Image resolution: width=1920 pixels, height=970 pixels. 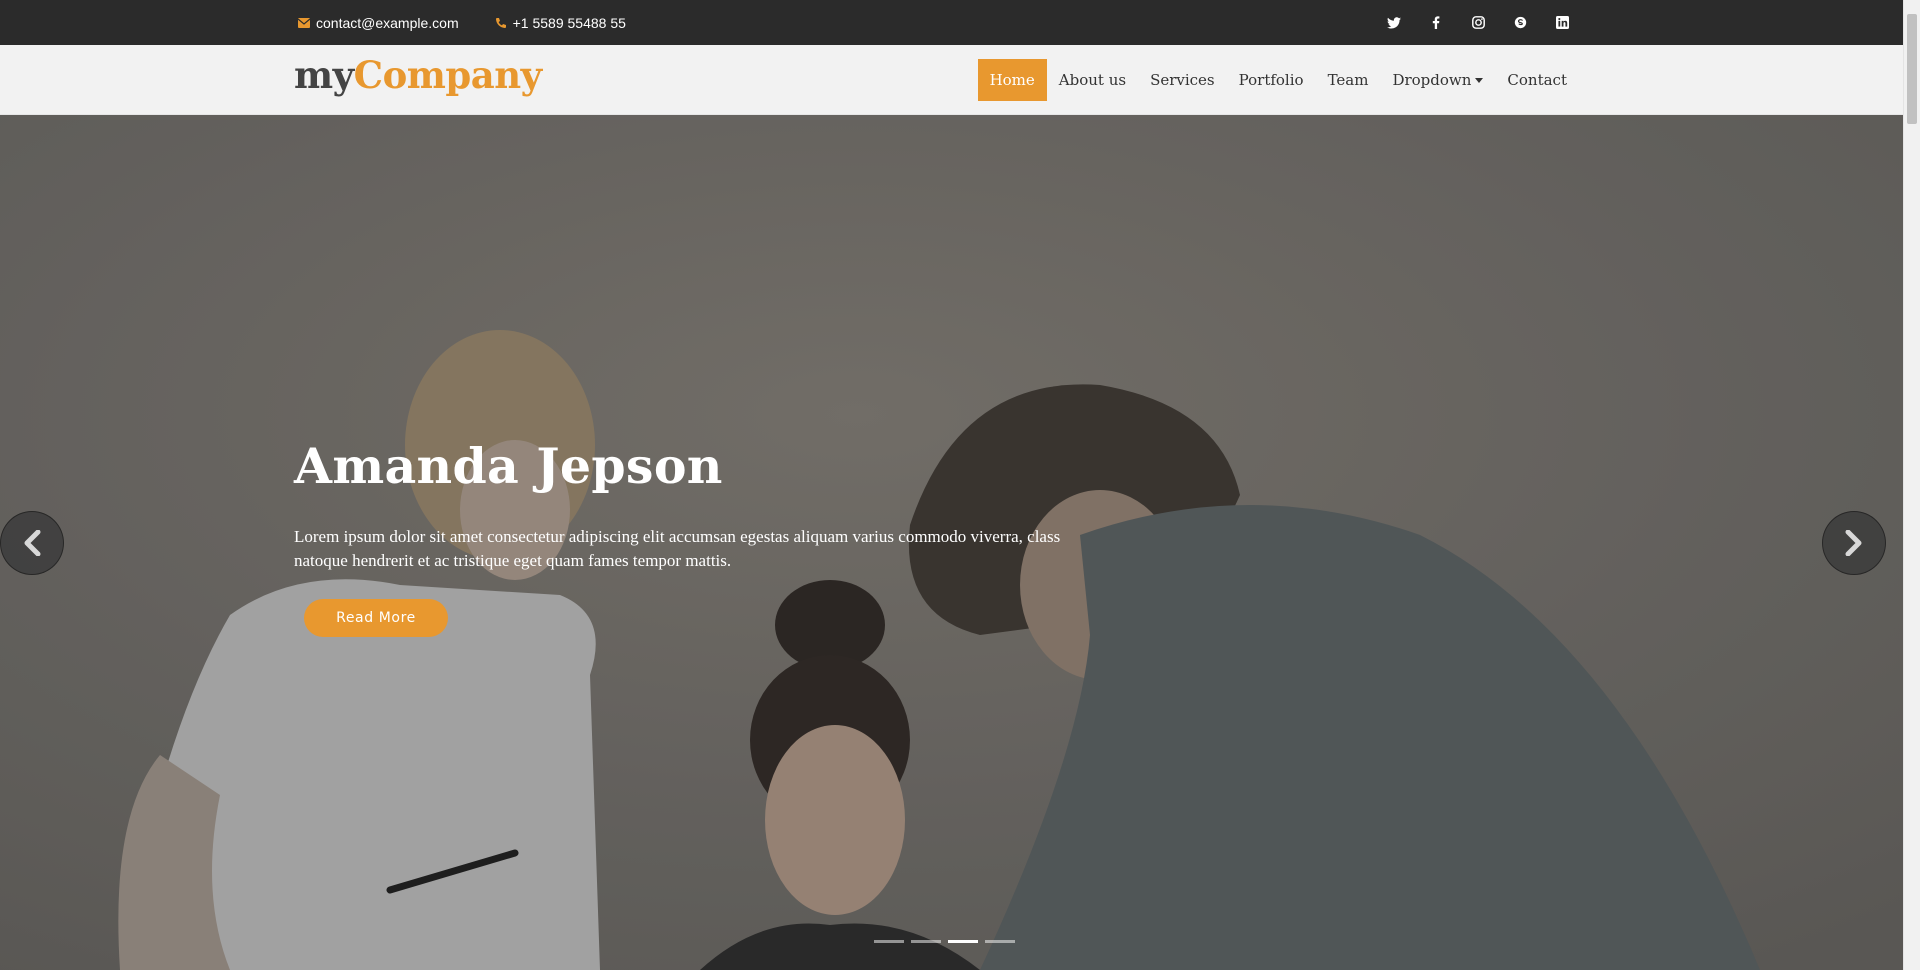 I want to click on slide-title: Amanda Jepson, so click(x=508, y=466).